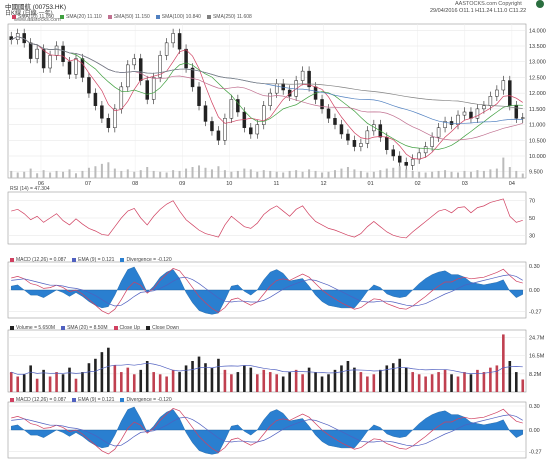 Image resolution: width=550 pixels, height=468 pixels. Describe the element at coordinates (166, 328) in the screenshot. I see `legend-label: Close Down` at that location.